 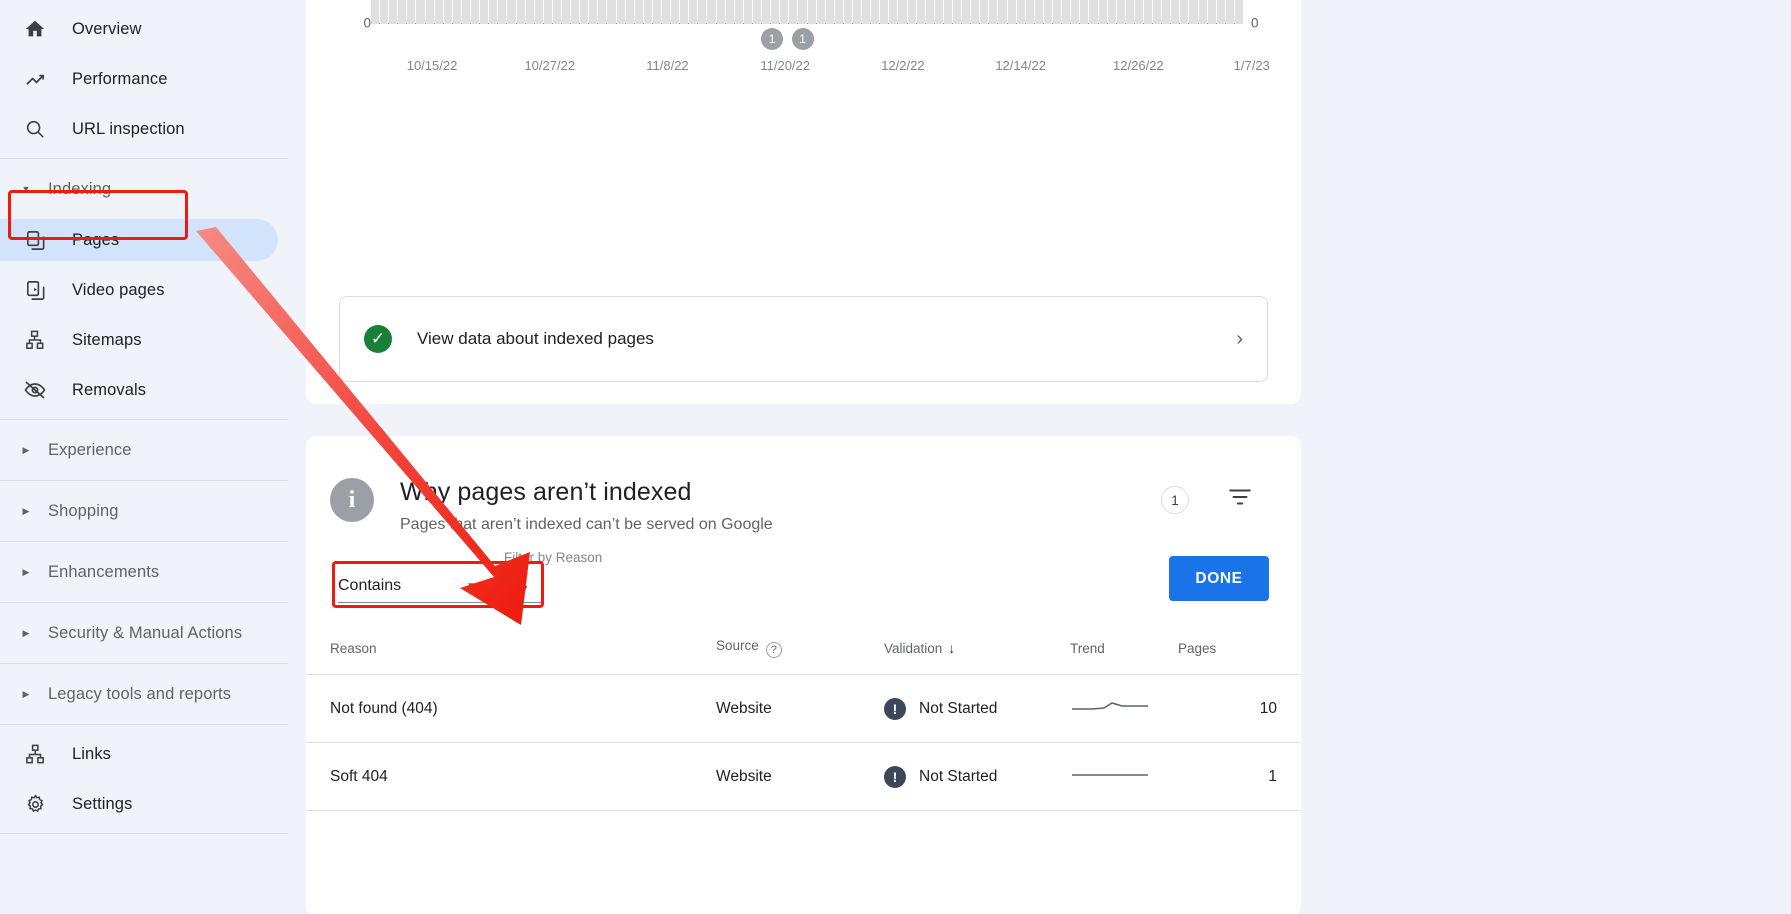 I want to click on column-header-source-label: Source, so click(x=737, y=645).